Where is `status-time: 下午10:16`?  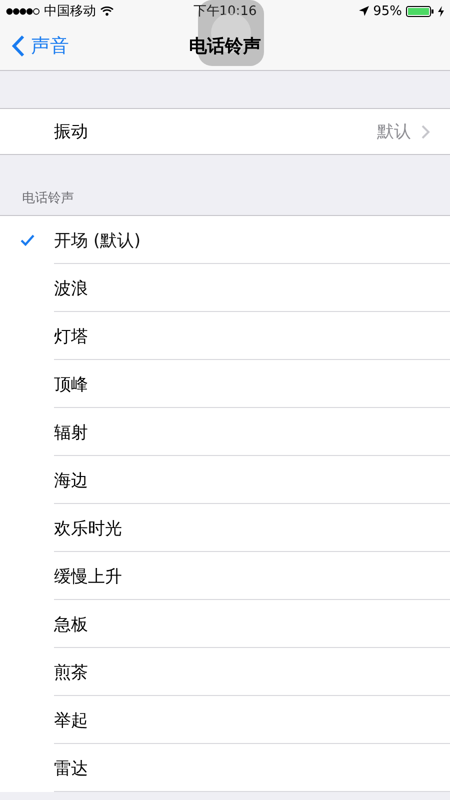
status-time: 下午10:16 is located at coordinates (225, 11).